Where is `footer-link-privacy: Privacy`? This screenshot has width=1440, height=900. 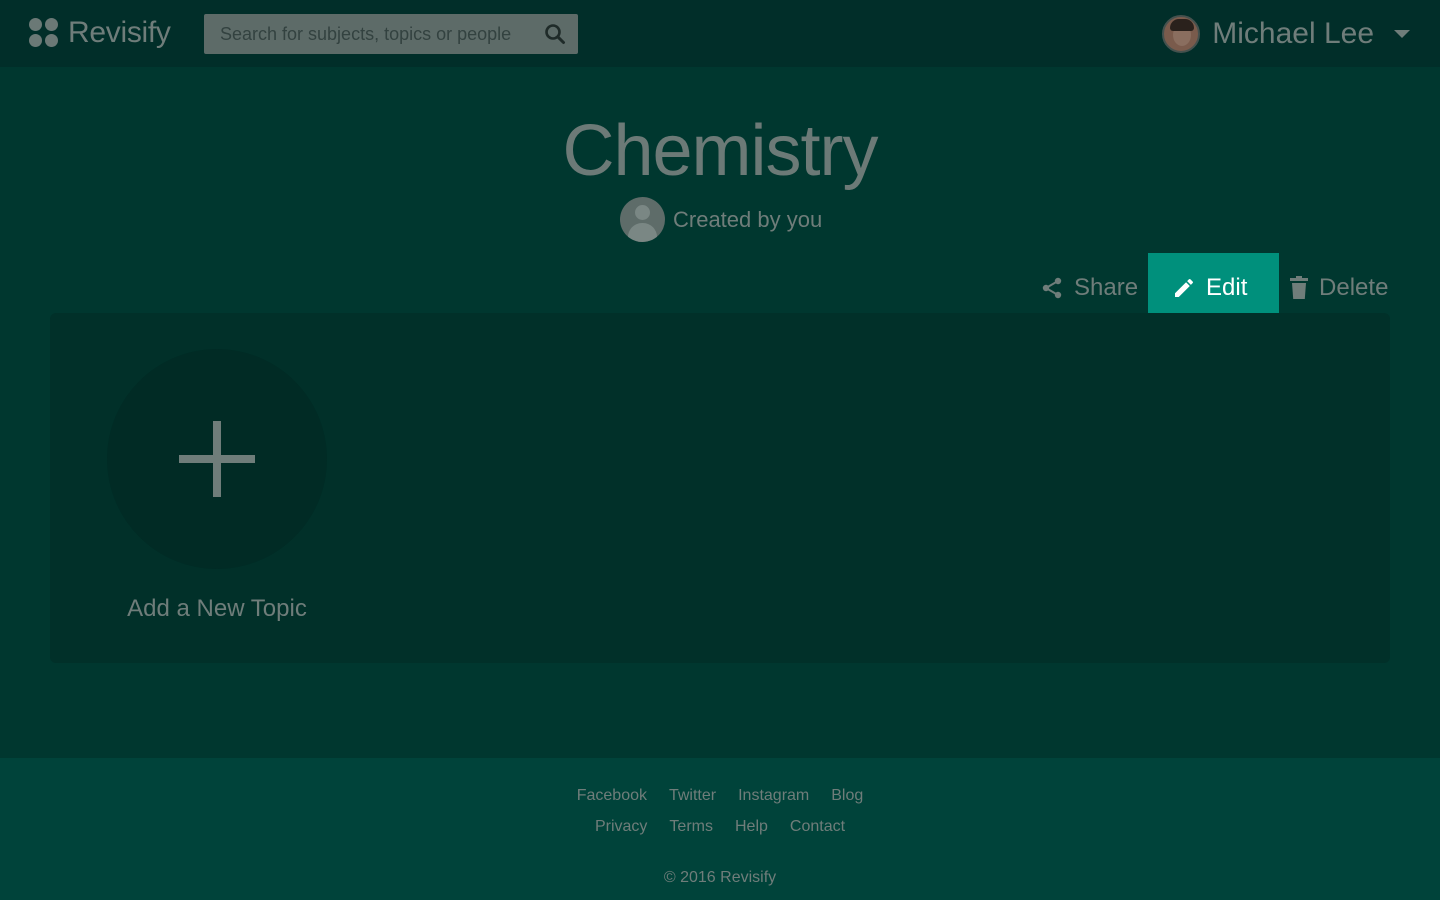
footer-link-privacy: Privacy is located at coordinates (621, 827).